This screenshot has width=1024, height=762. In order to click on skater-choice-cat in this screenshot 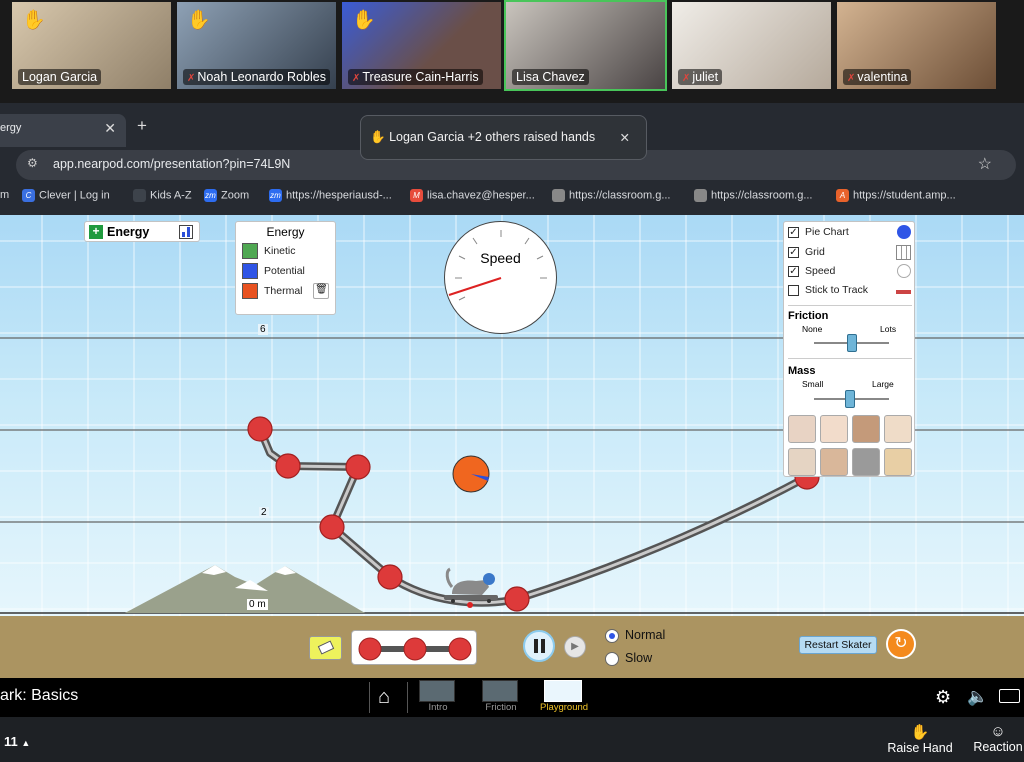, I will do `click(866, 462)`.